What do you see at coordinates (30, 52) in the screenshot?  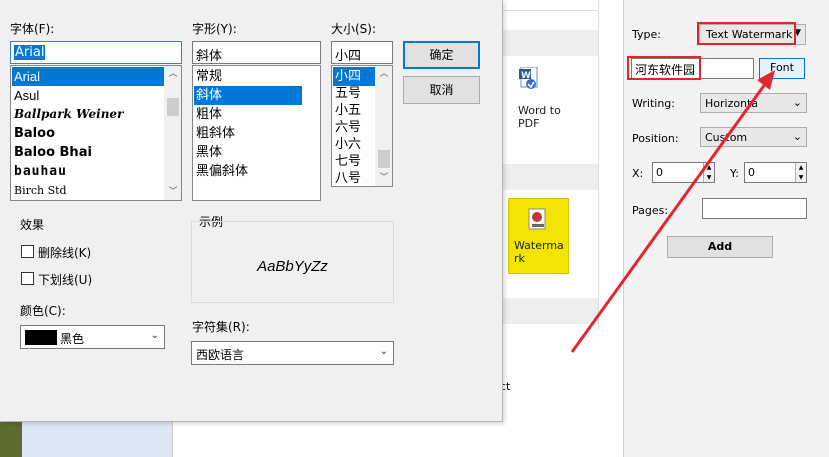 I see `font-name-value: Arial` at bounding box center [30, 52].